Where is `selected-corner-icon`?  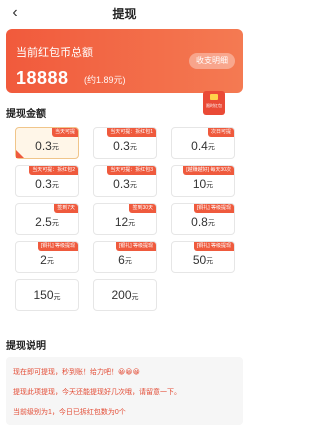 selected-corner-icon is located at coordinates (20, 154).